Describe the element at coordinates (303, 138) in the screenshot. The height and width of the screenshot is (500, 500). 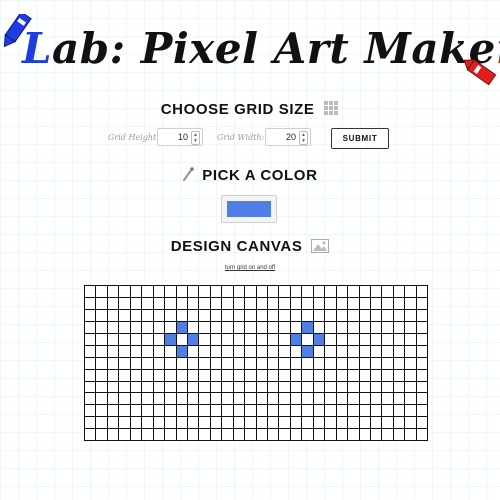
I see `width-stepper-icon: ▲ ▼` at that location.